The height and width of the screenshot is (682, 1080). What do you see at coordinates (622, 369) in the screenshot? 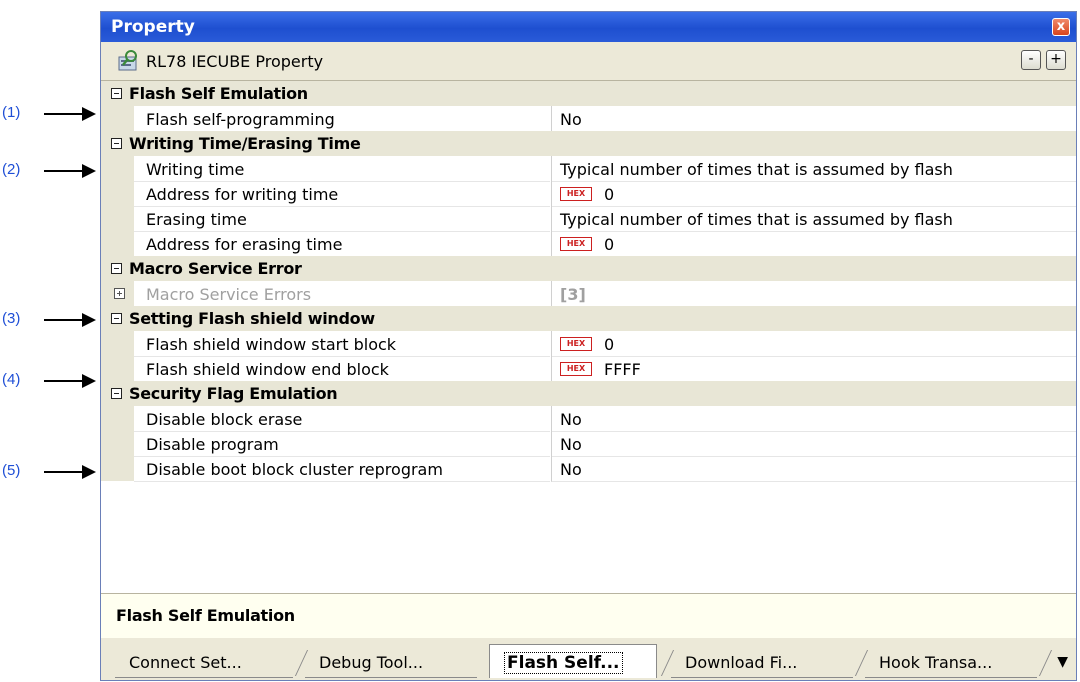
I see `property-value-text: FFFF` at bounding box center [622, 369].